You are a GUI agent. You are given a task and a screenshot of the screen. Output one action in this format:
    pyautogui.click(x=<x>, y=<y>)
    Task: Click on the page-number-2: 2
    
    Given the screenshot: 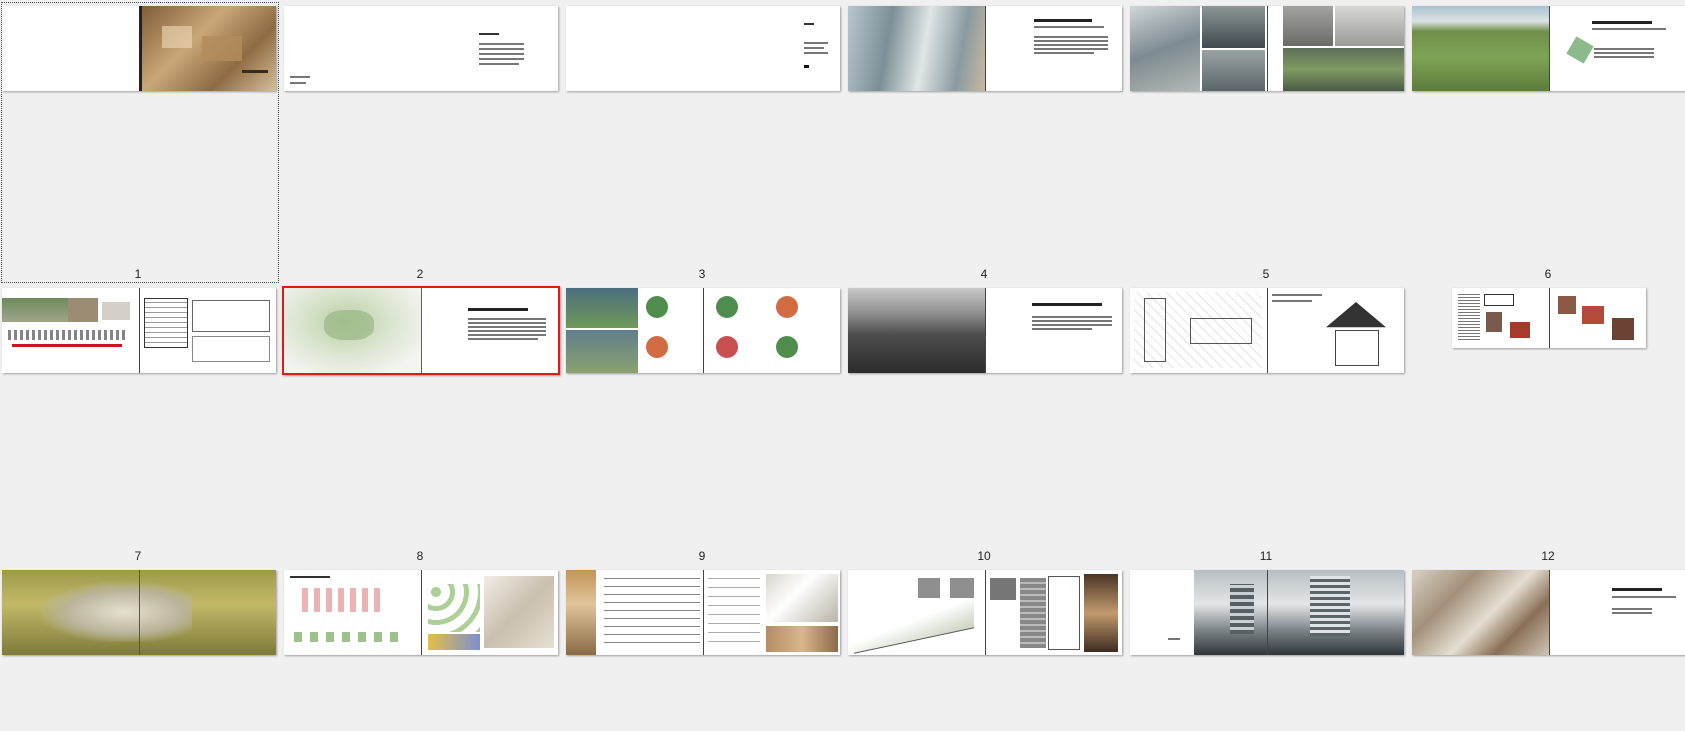 What is the action you would take?
    pyautogui.click(x=420, y=274)
    